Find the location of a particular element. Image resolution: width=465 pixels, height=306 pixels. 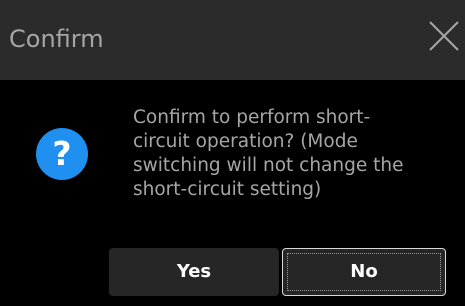

no-button-label: No is located at coordinates (364, 271).